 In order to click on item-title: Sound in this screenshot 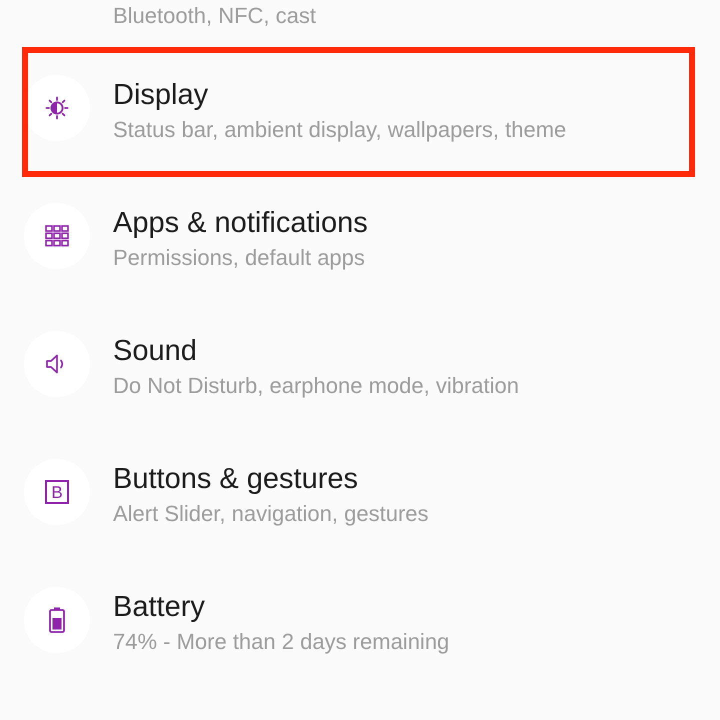, I will do `click(155, 351)`.